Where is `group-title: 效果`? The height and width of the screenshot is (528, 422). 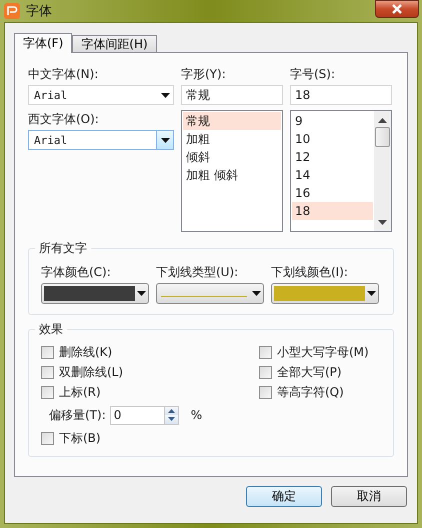 group-title: 效果 is located at coordinates (51, 329).